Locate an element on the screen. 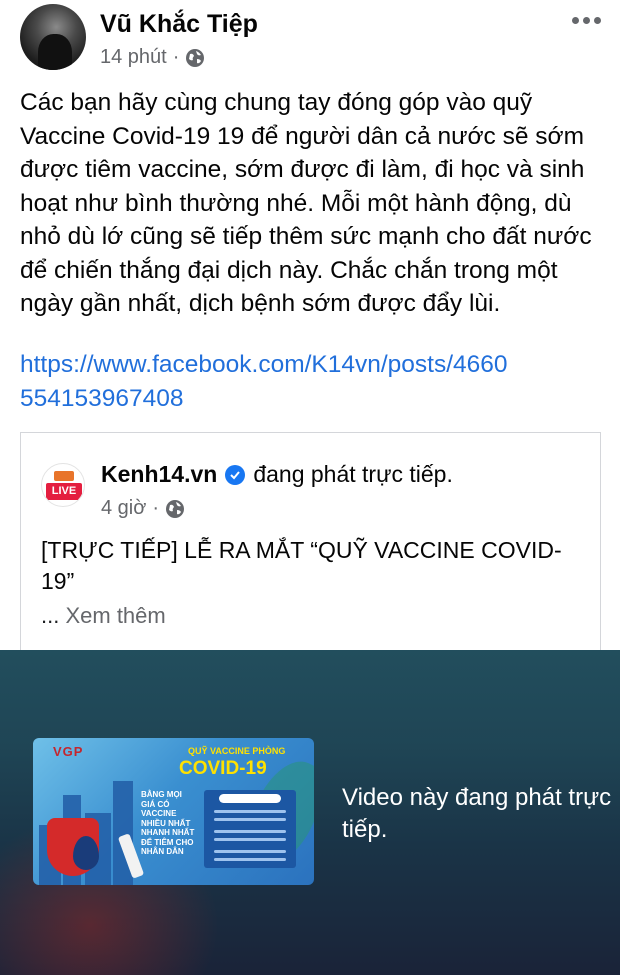  shared-time: 4 giờ is located at coordinates (123, 508).